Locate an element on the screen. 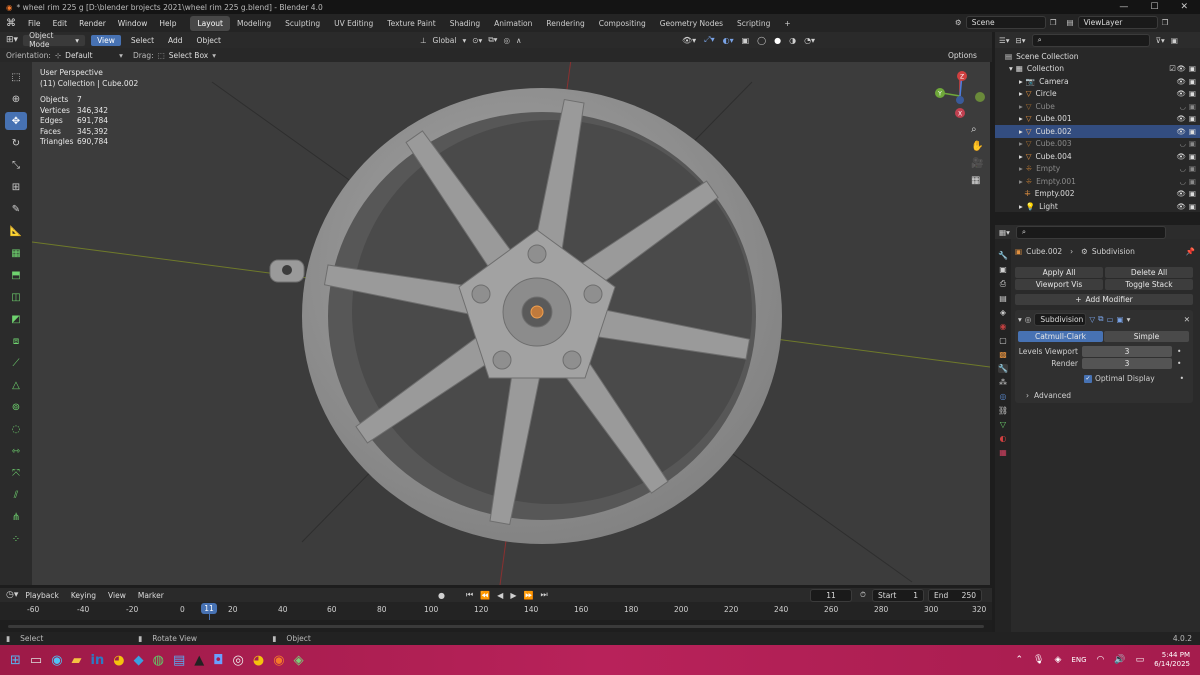 The image size is (1200, 675). volume-icon: 🔊 is located at coordinates (1119, 660).